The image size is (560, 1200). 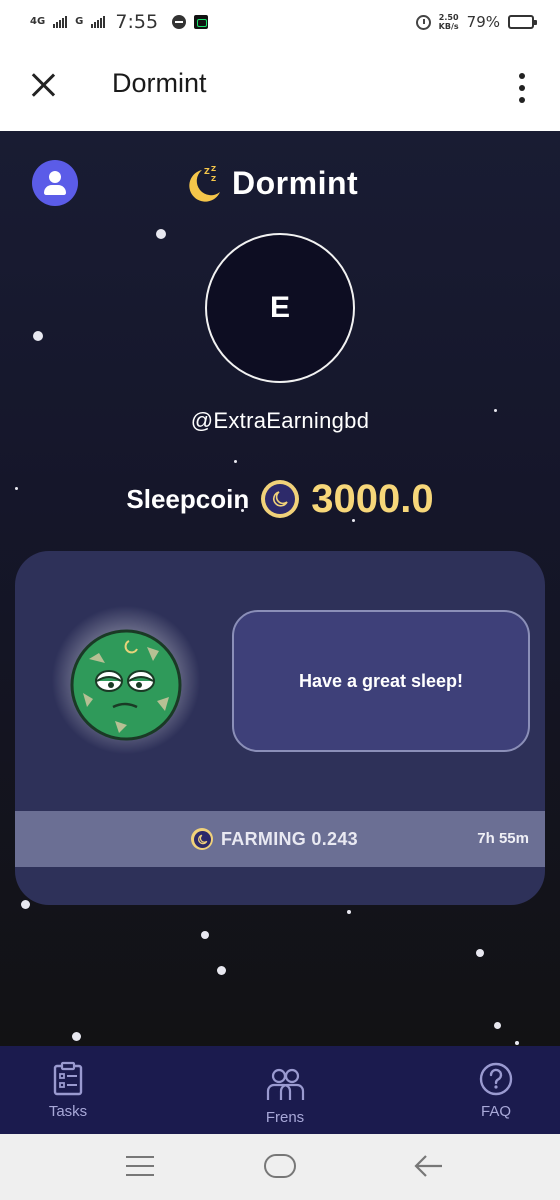 I want to click on avatar-letter: E, so click(x=279, y=307).